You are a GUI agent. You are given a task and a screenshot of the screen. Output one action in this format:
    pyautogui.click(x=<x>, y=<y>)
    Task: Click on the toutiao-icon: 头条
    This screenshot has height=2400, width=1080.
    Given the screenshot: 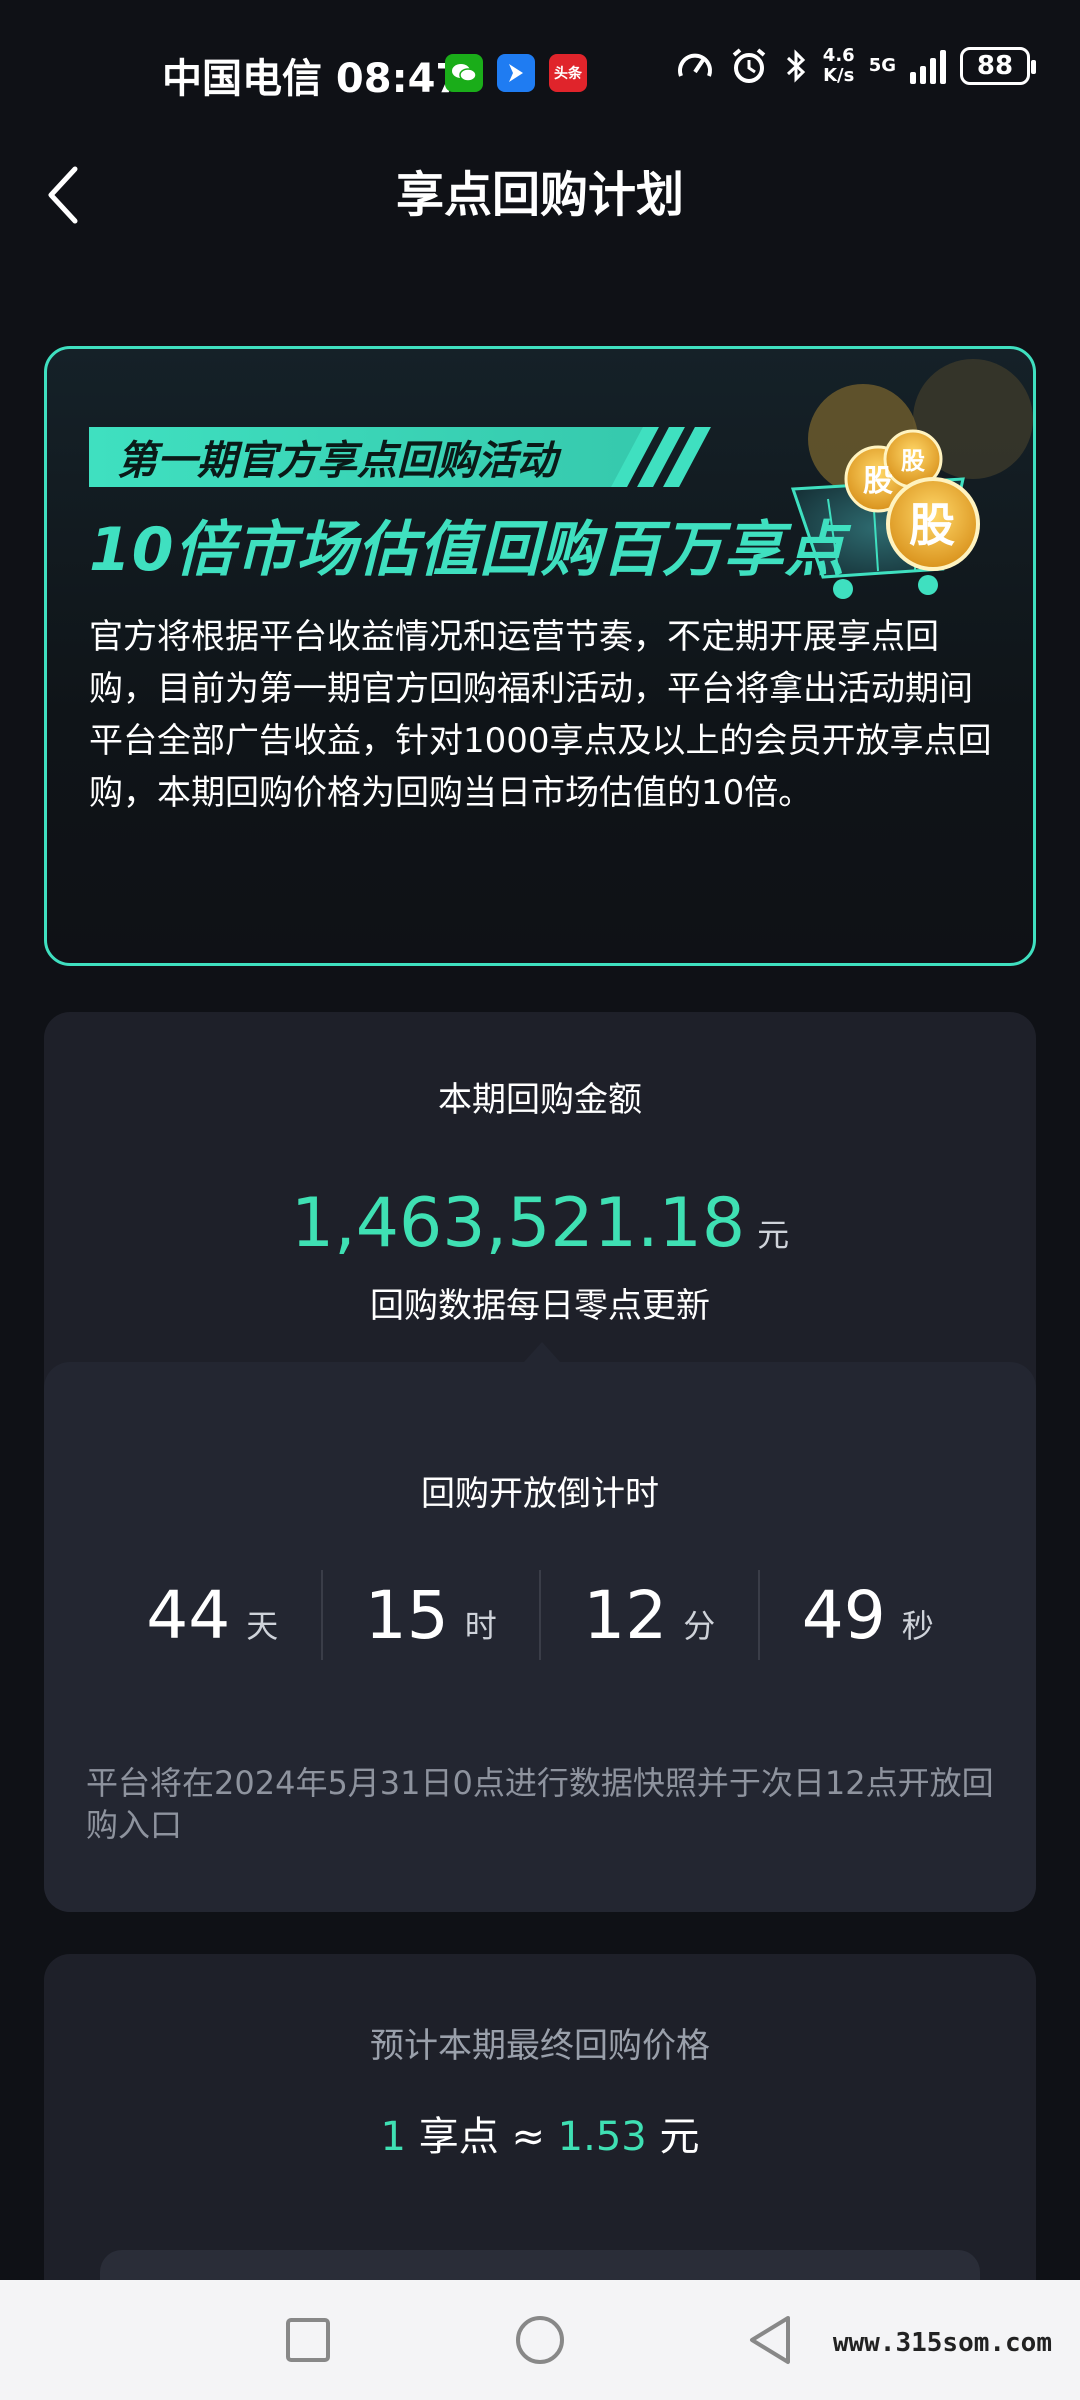 What is the action you would take?
    pyautogui.click(x=568, y=73)
    